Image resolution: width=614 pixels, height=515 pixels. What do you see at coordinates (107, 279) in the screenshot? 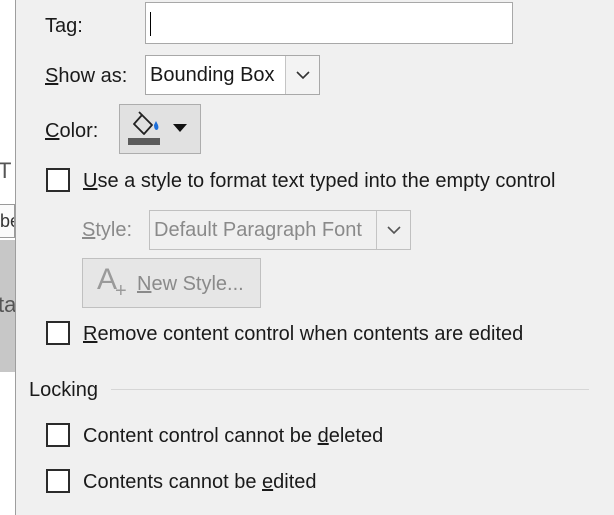
I see `new-style-icon: A` at bounding box center [107, 279].